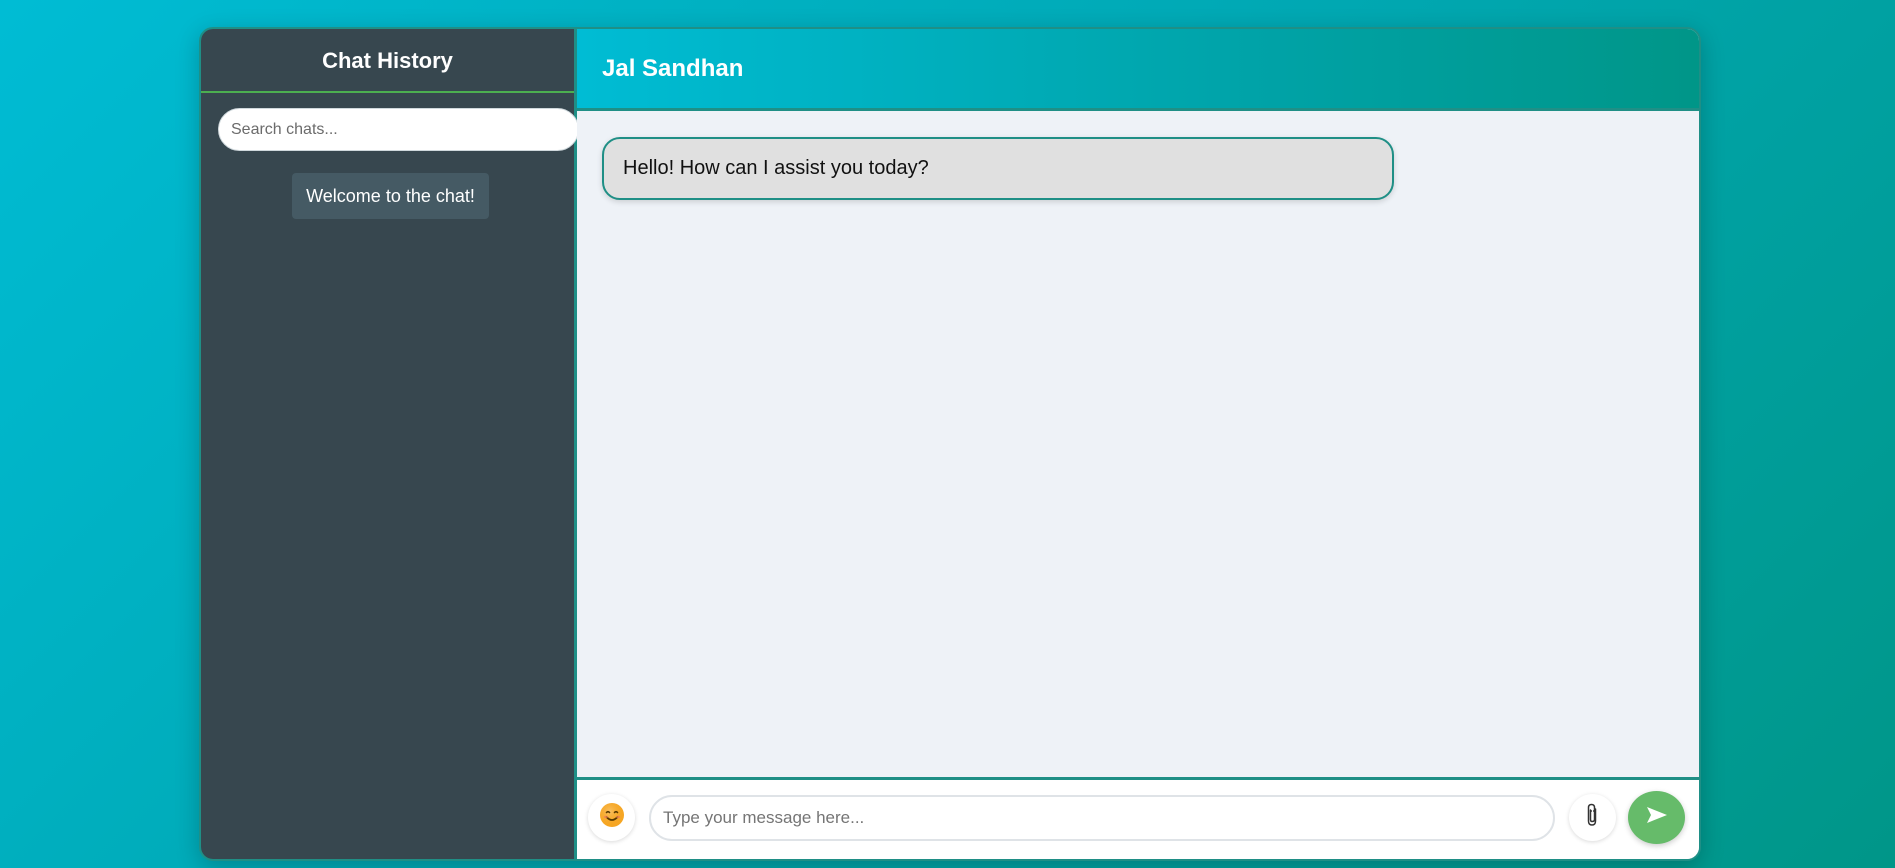  Describe the element at coordinates (1102, 818) in the screenshot. I see `message-input` at that location.